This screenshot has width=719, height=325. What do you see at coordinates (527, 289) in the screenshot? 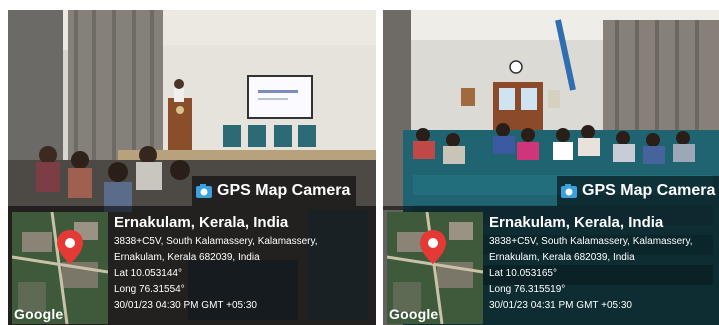
I see `longitude: Long 76.315519°` at bounding box center [527, 289].